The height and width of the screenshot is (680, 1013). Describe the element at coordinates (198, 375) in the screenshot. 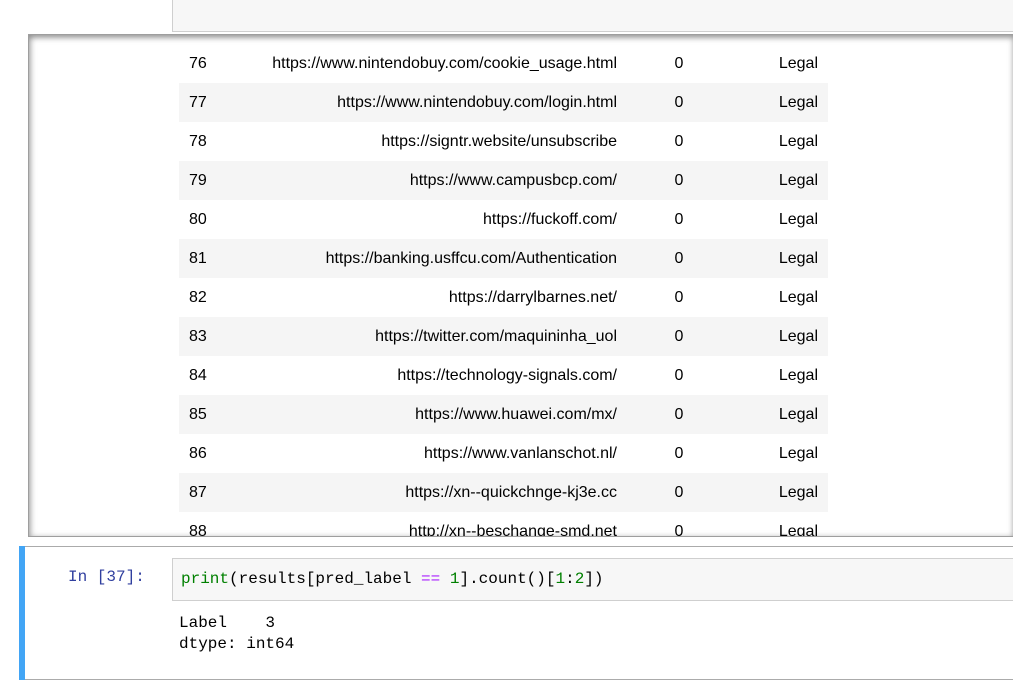

I see `row-index: 84` at that location.